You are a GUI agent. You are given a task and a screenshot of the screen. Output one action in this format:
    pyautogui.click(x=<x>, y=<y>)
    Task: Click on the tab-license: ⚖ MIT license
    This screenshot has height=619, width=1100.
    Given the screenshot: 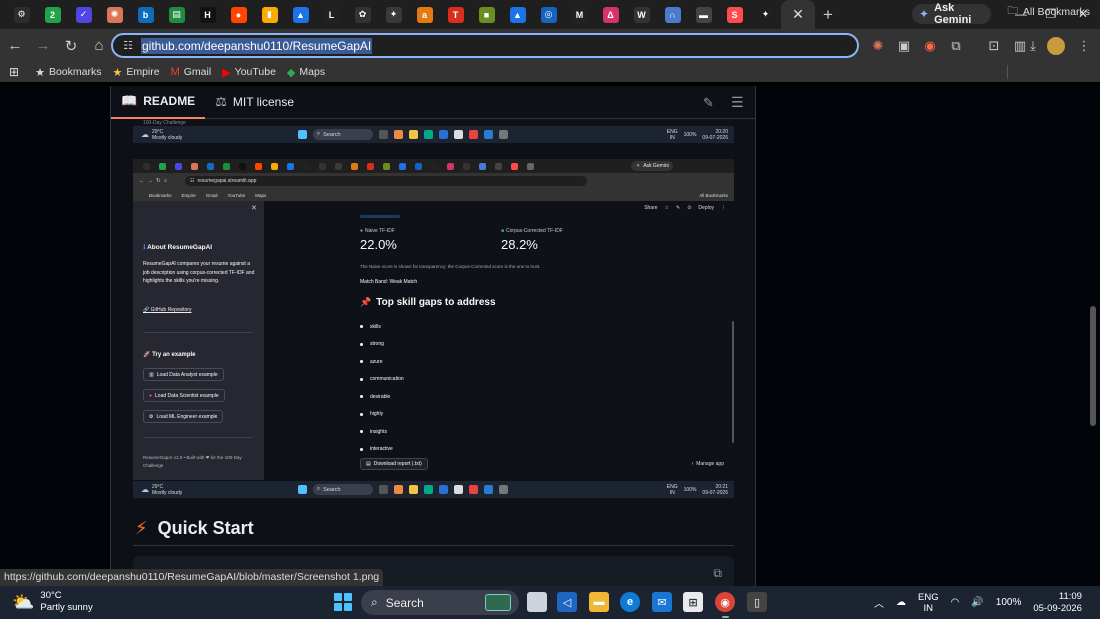 What is the action you would take?
    pyautogui.click(x=254, y=102)
    